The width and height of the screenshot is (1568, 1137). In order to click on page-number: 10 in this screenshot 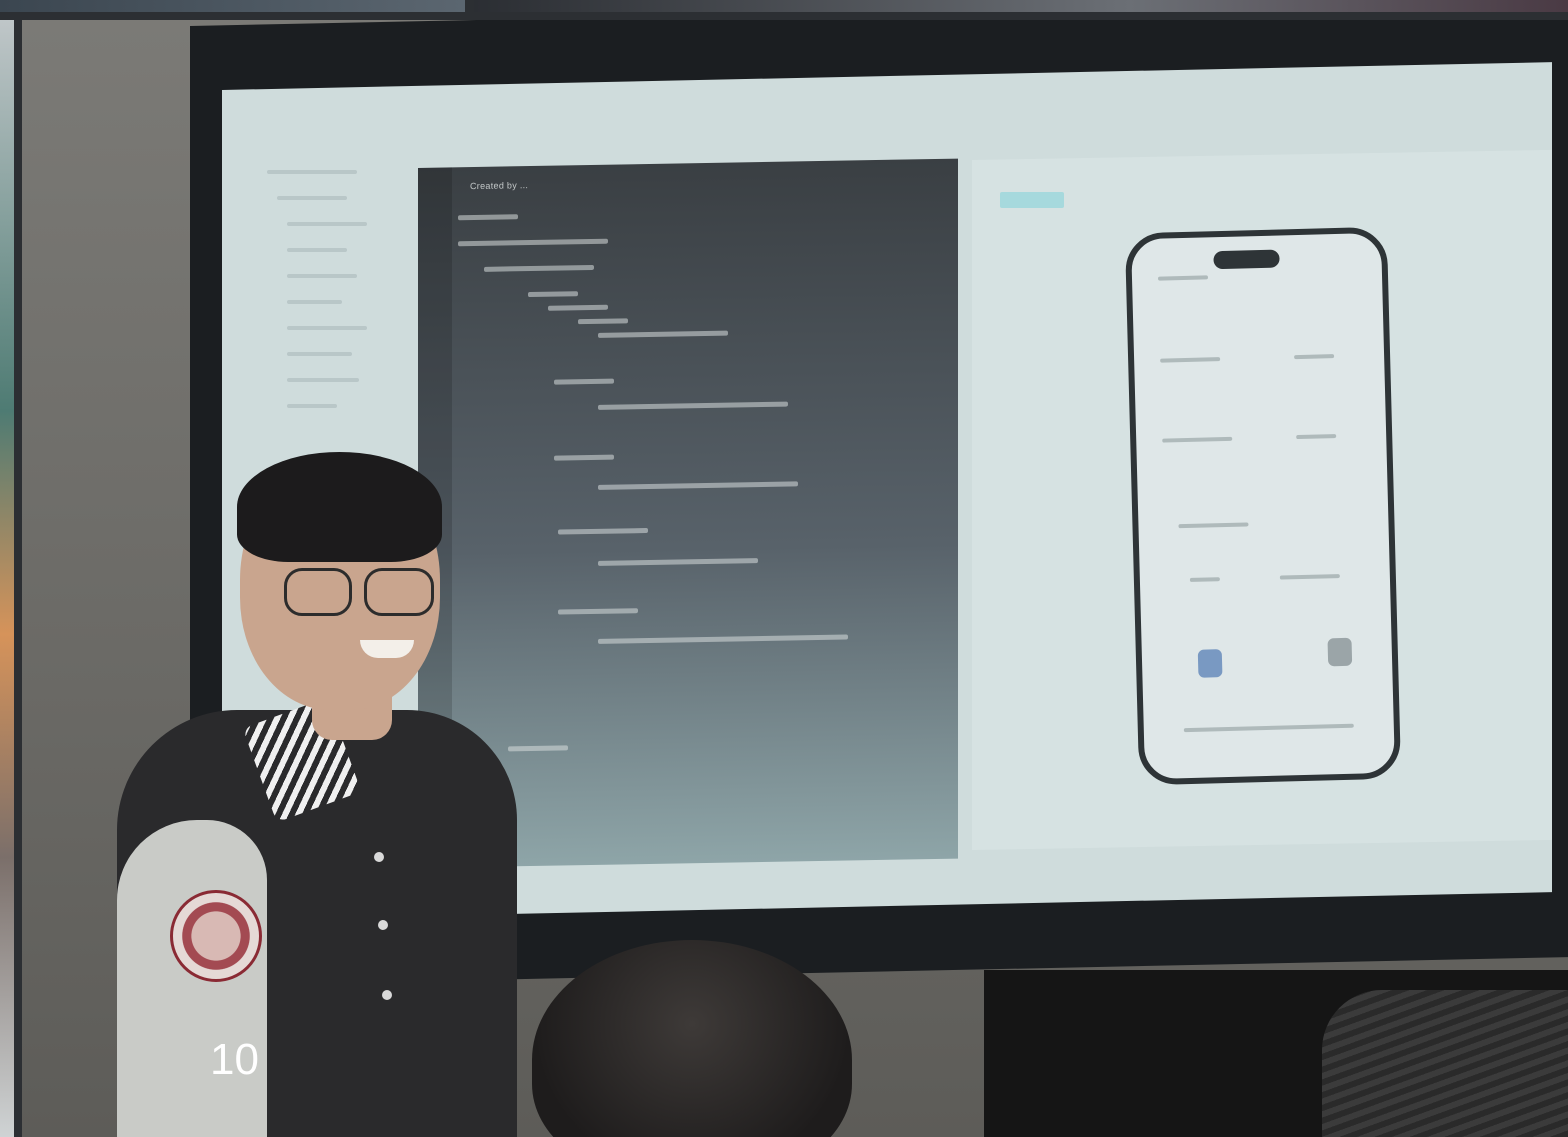, I will do `click(234, 1059)`.